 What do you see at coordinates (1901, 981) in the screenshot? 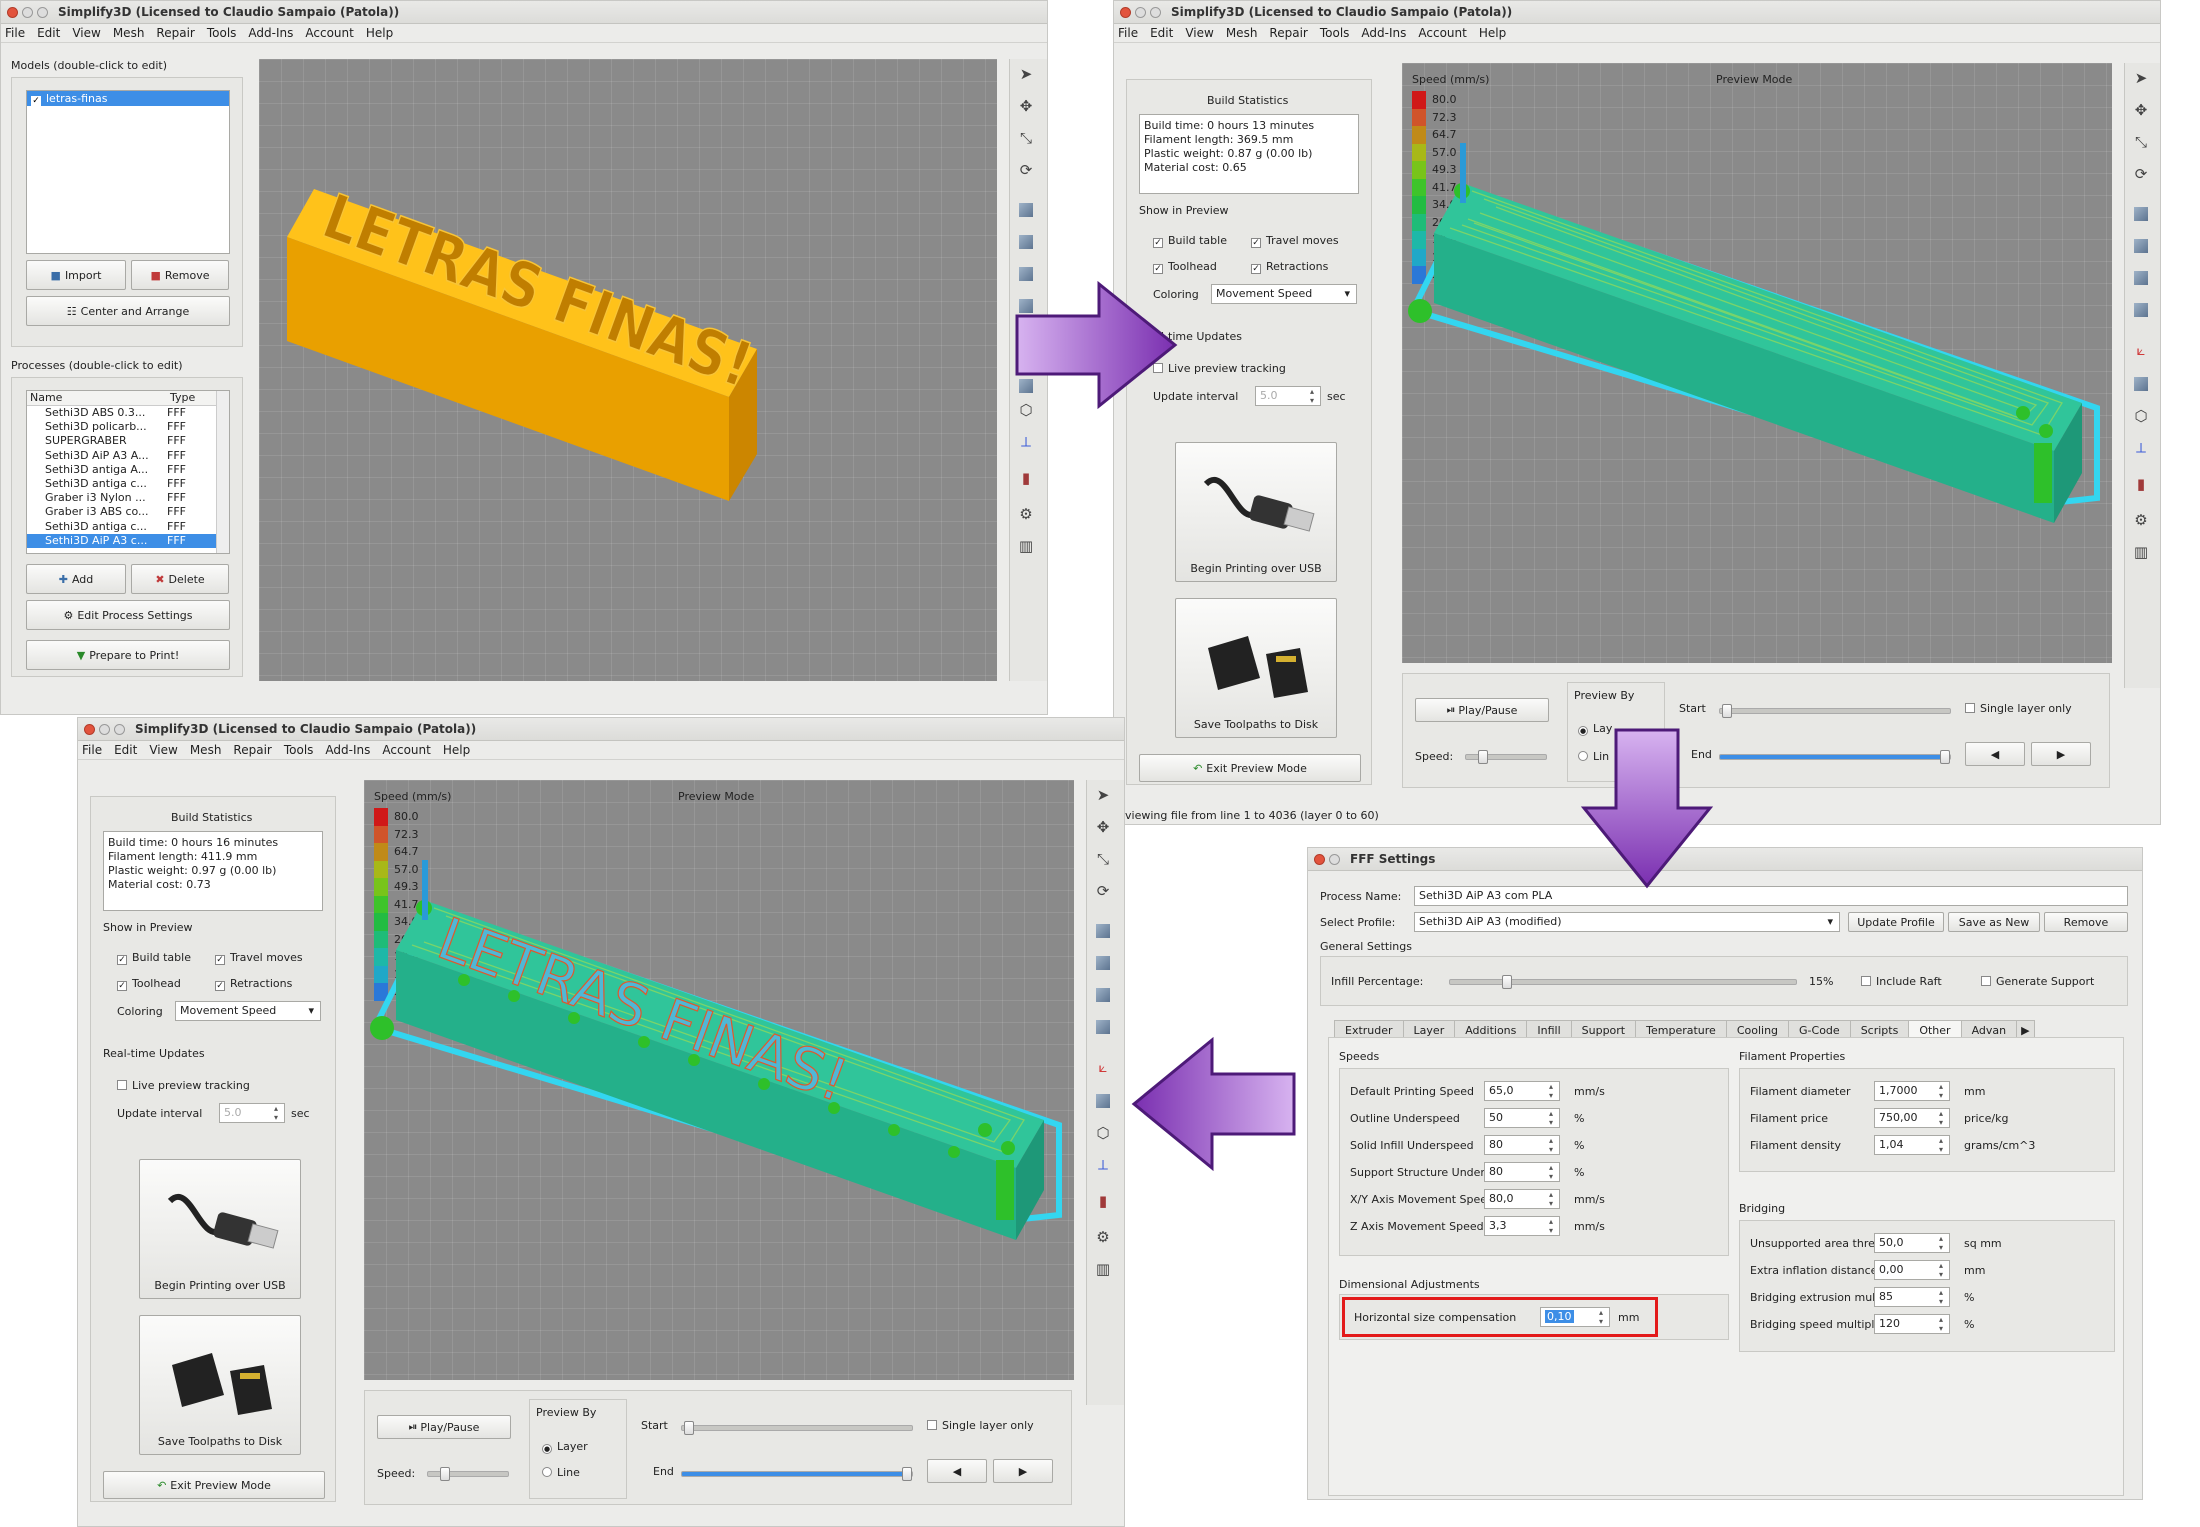
I see `include-raft-checkbox: Include Raft` at bounding box center [1901, 981].